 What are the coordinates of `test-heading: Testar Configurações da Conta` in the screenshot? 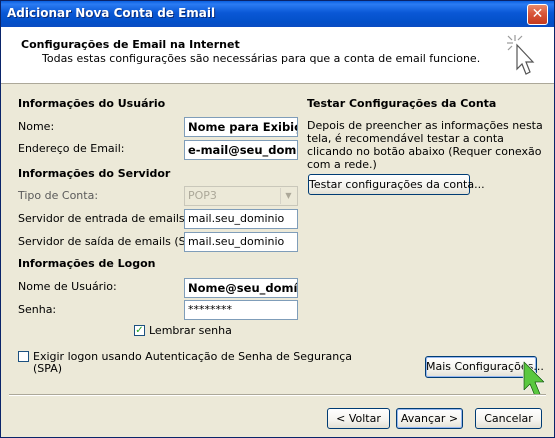 It's located at (402, 103).